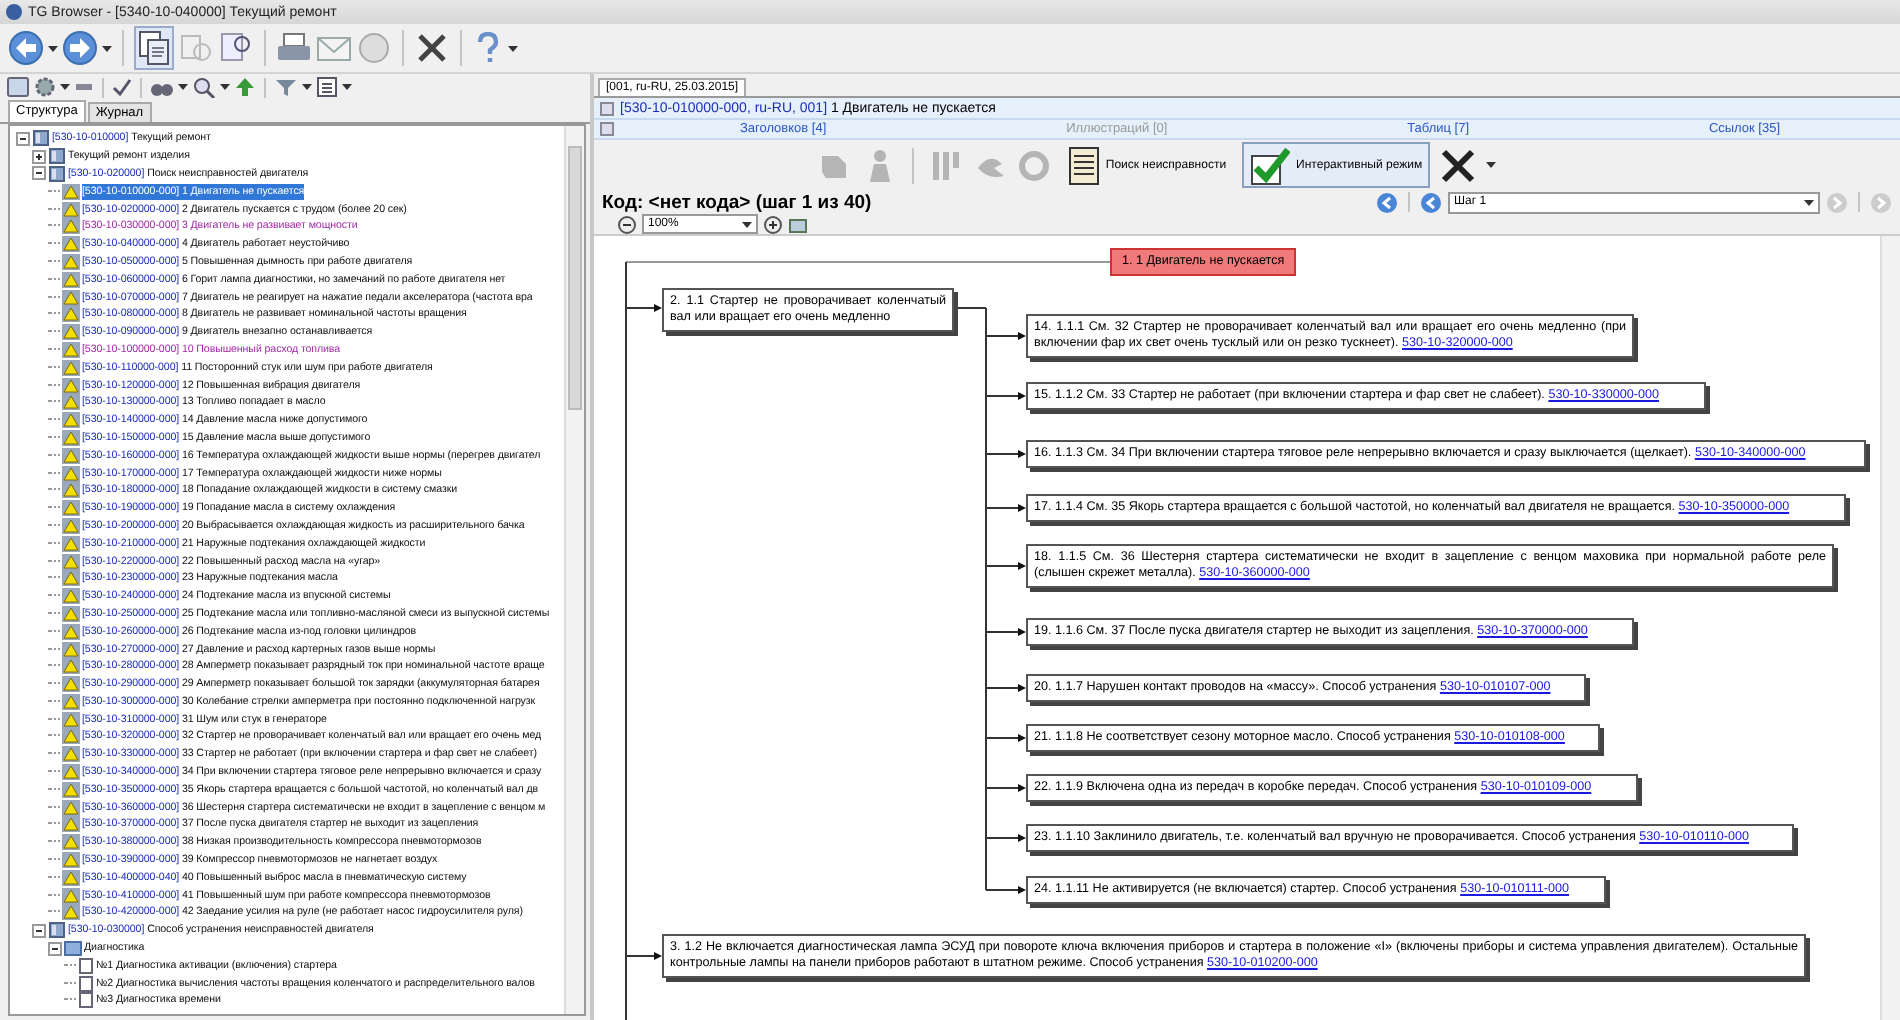 The image size is (1900, 1020). What do you see at coordinates (1431, 202) in the screenshot?
I see `first-icon` at bounding box center [1431, 202].